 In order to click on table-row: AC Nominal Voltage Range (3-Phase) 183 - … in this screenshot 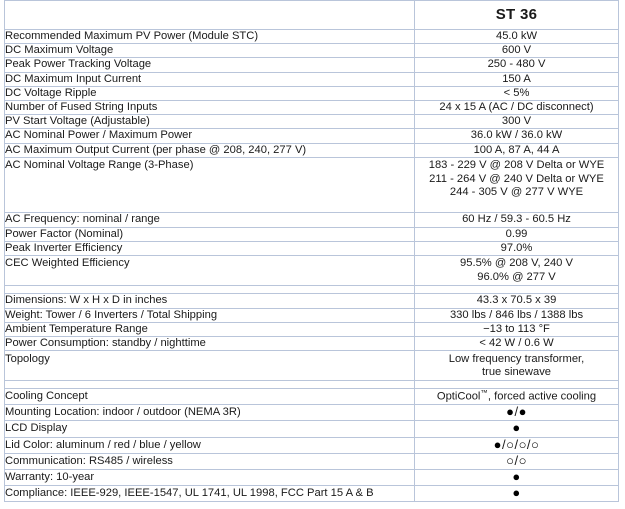, I will do `click(311, 185)`.